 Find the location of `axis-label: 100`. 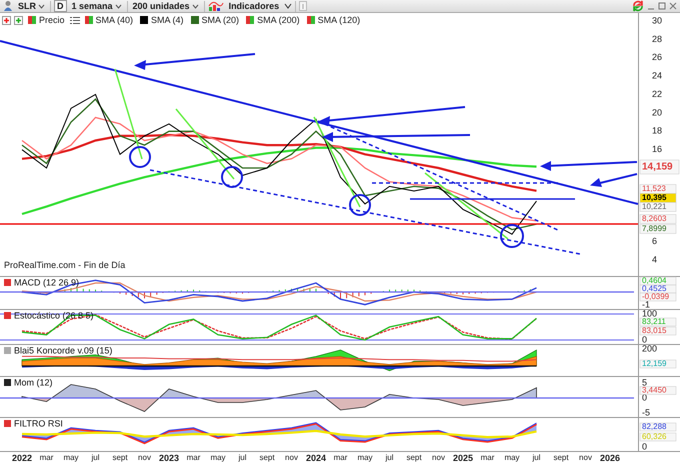

axis-label: 100 is located at coordinates (650, 313).